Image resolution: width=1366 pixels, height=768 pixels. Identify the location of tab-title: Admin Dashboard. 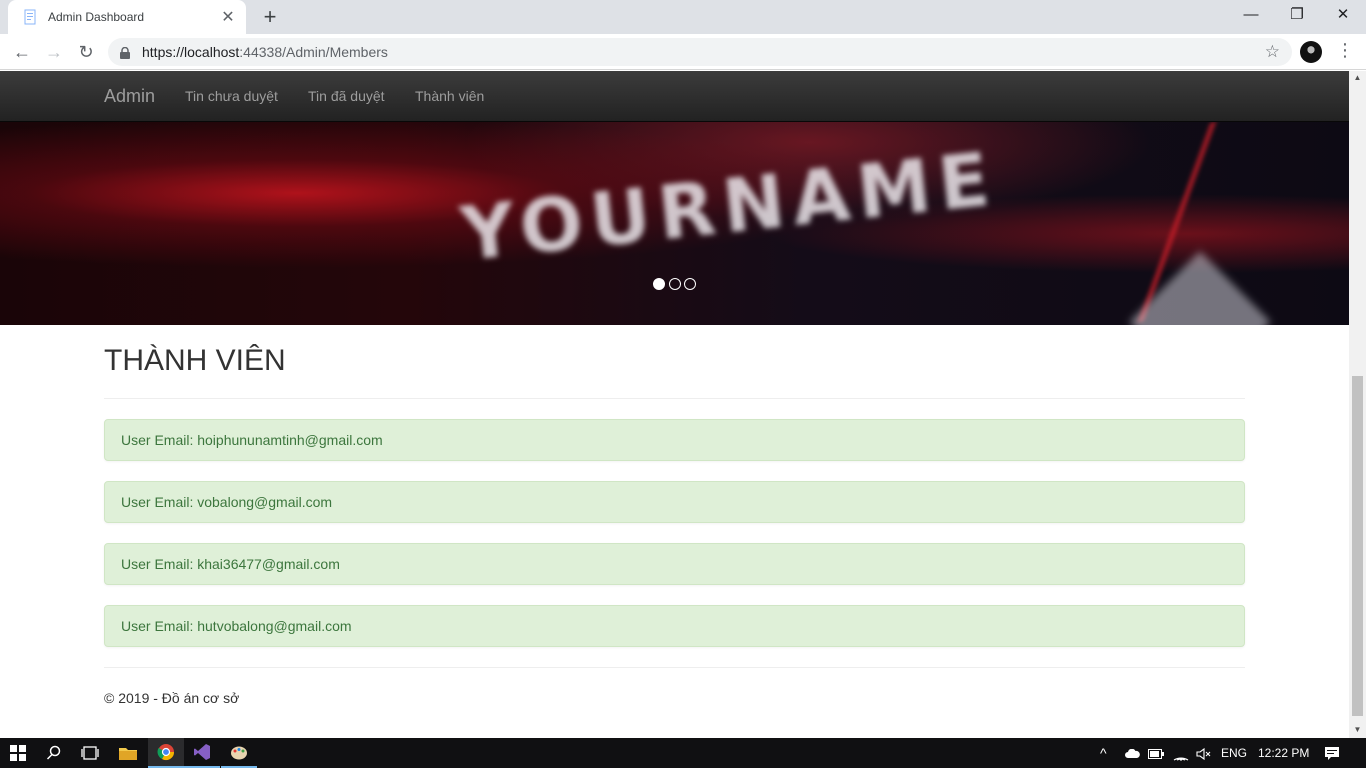
(96, 17).